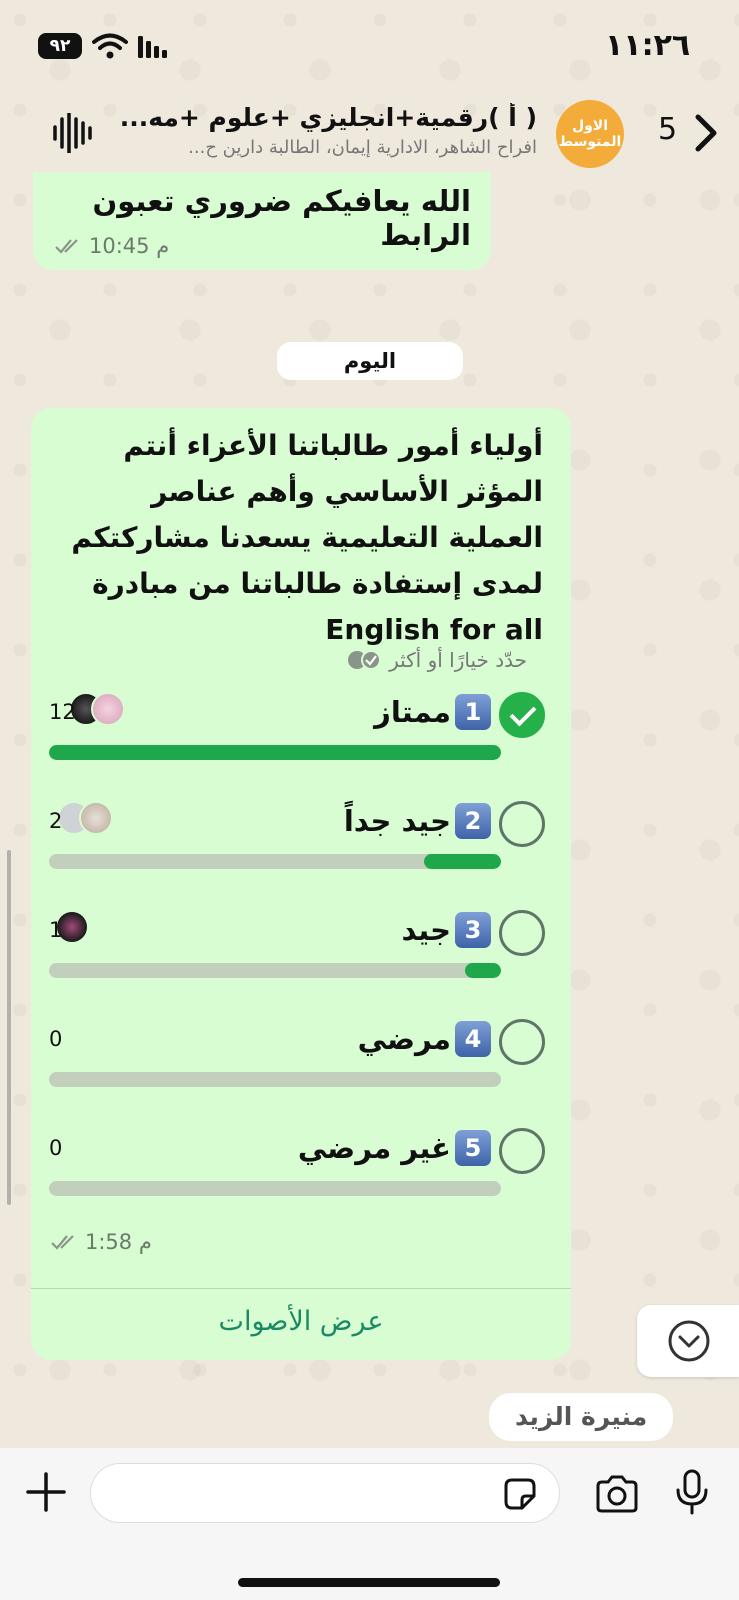  I want to click on status-bar: ٩٢ ١١:٢٦, so click(369, 47).